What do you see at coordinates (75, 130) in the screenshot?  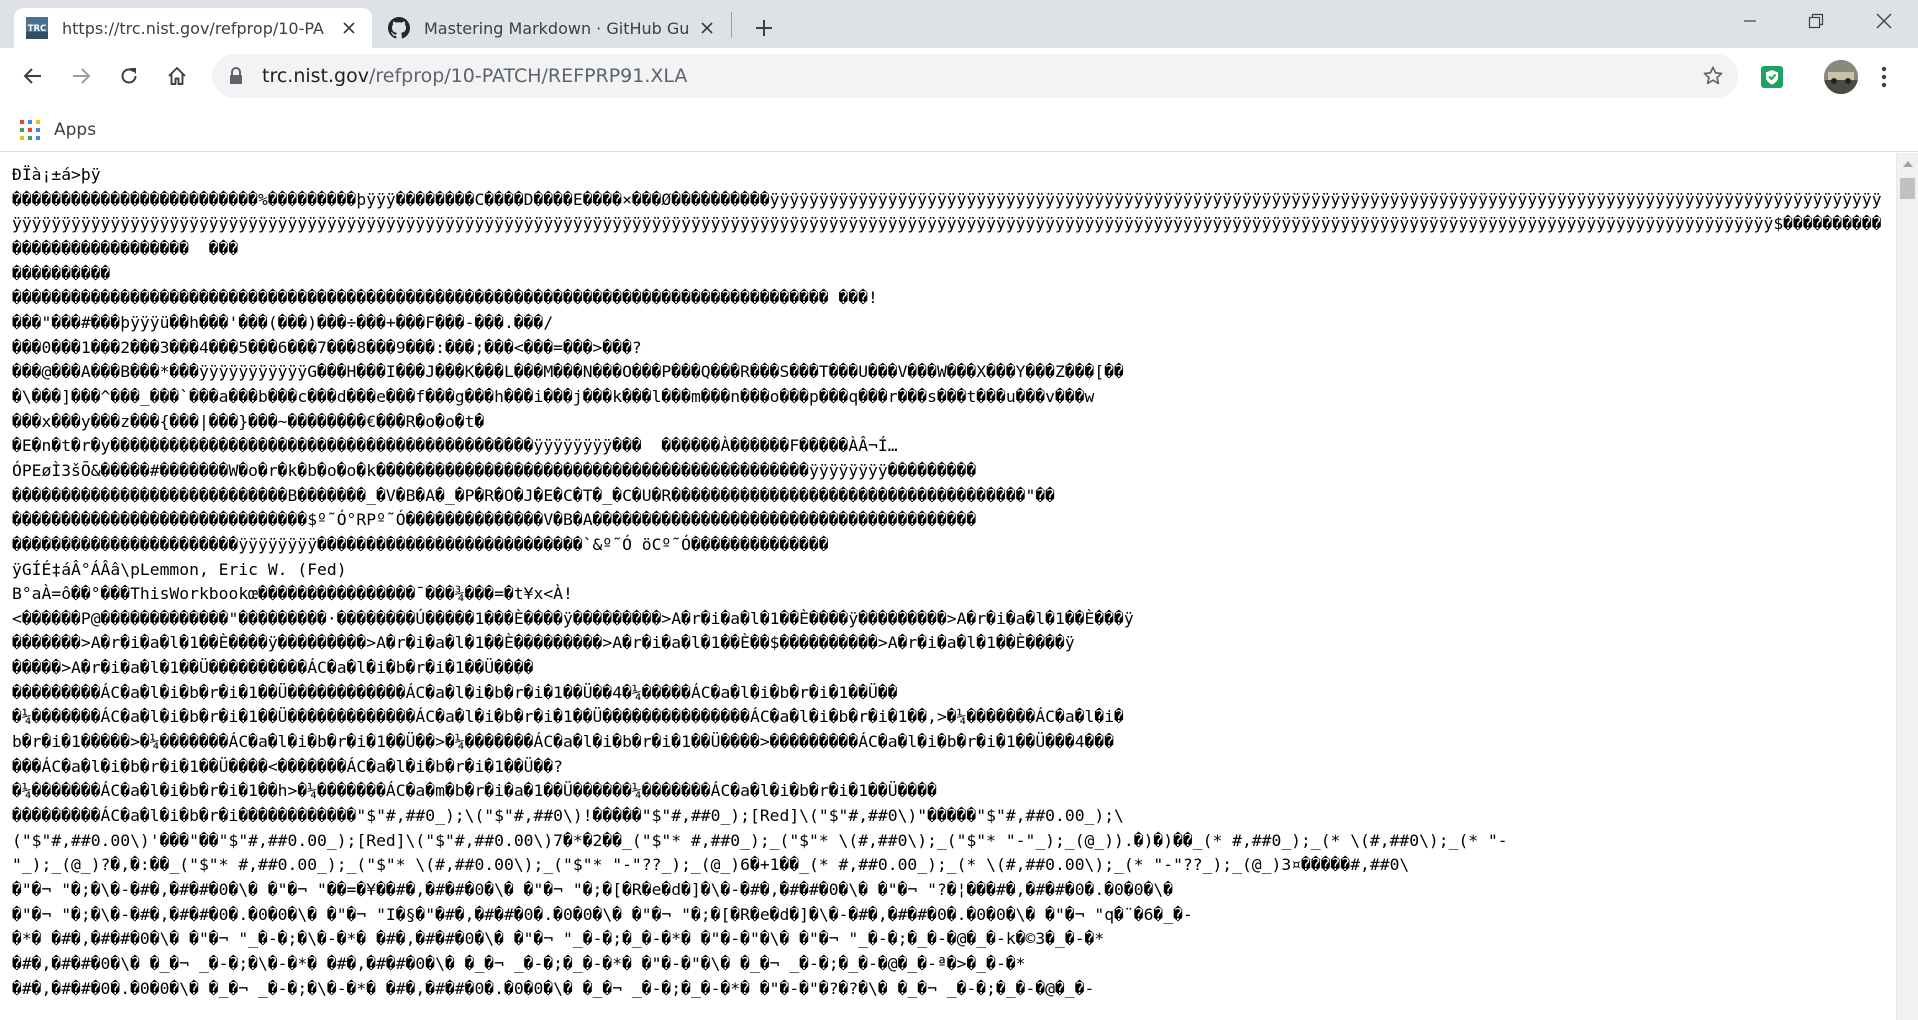 I see `bookmark-label: Apps` at bounding box center [75, 130].